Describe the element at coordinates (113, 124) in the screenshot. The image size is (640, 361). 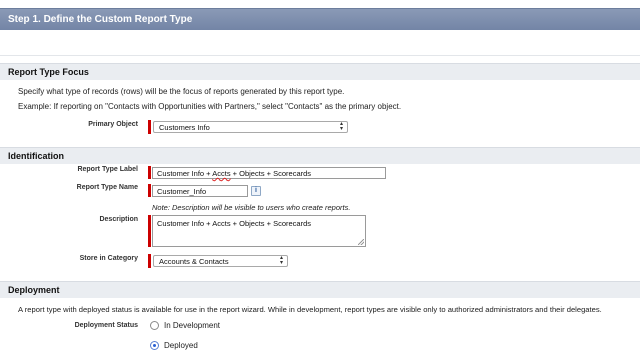
I see `primary-object-label: Primary Object` at that location.